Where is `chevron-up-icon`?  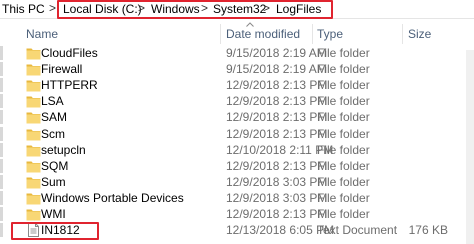 chevron-up-icon is located at coordinates (250, 24).